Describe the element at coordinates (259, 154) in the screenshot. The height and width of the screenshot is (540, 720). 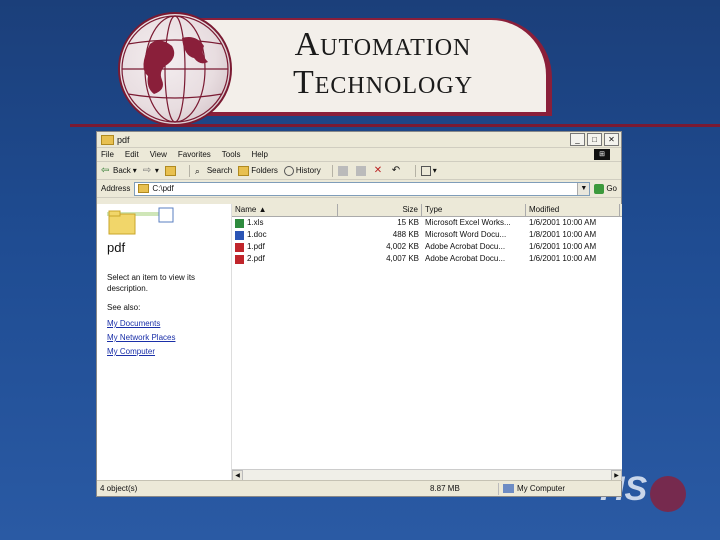
I see `menu-help: Help` at that location.